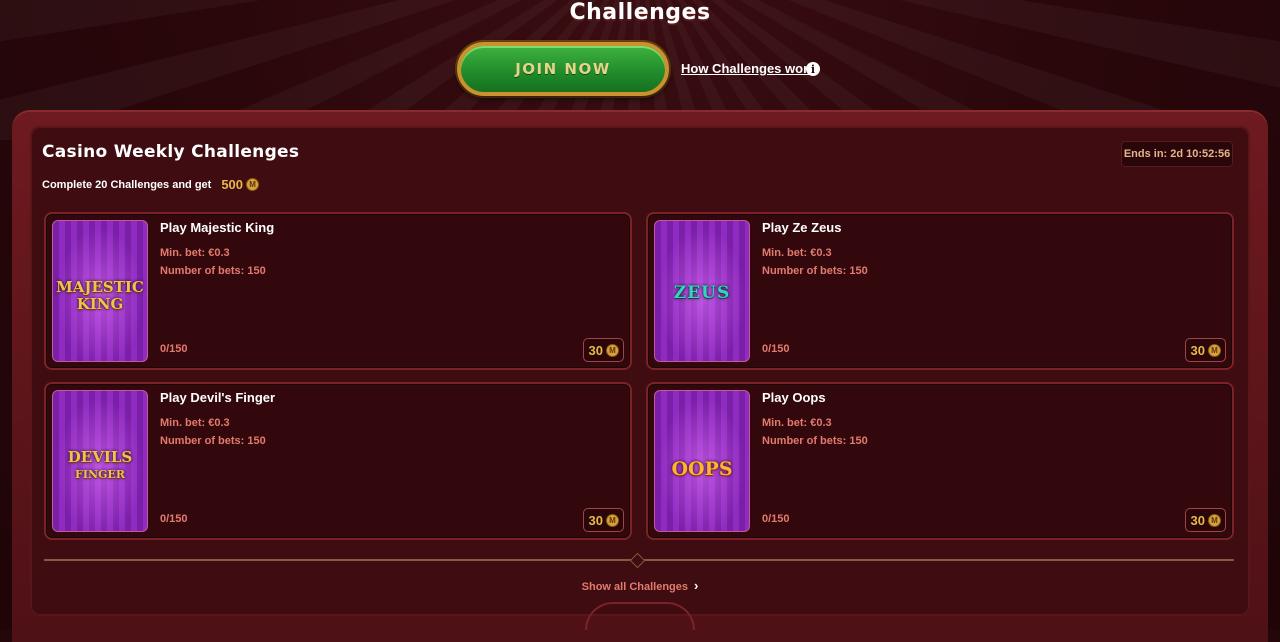 Image resolution: width=1280 pixels, height=642 pixels. I want to click on devils-finger-logo: DEVILS FINGER, so click(100, 466).